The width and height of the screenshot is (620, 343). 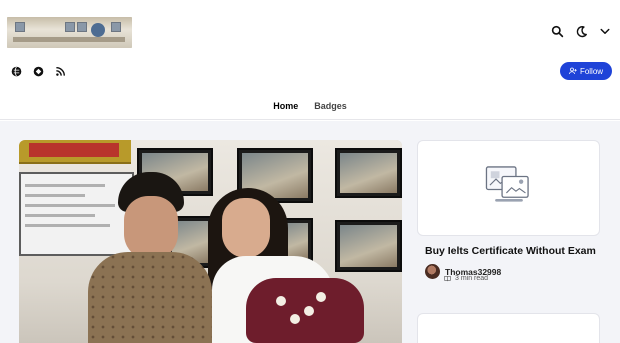 I want to click on tab-home: Home, so click(x=285, y=106).